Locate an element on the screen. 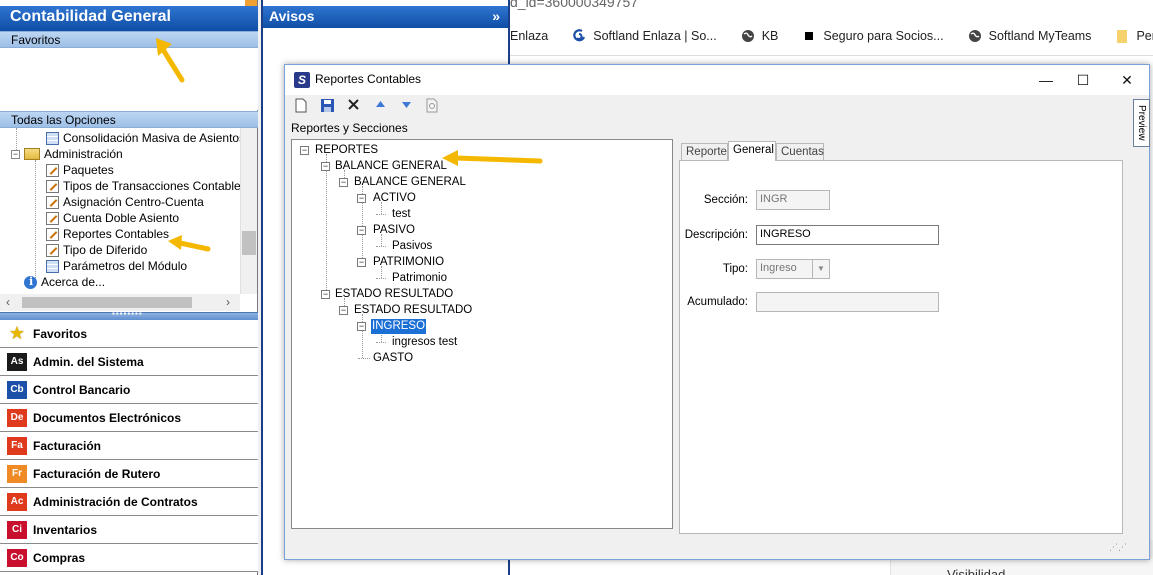 The height and width of the screenshot is (575, 1153). close-icon: ✕ is located at coordinates (1127, 80).